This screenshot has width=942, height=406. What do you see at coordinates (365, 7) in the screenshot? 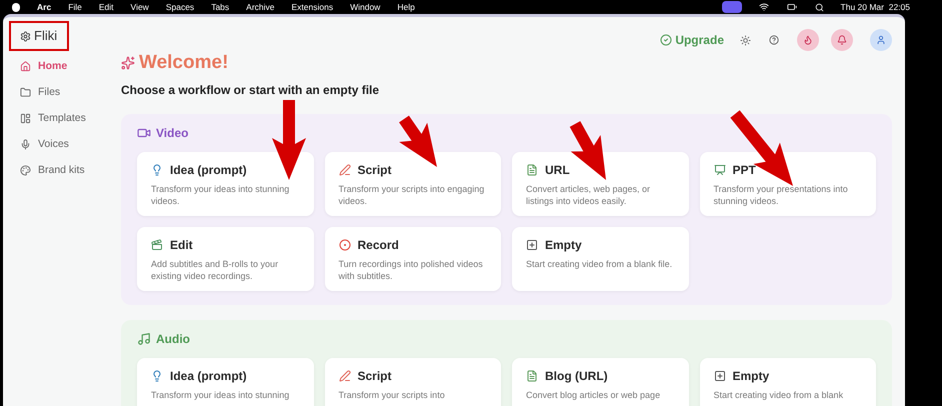
I see `menu-item: Window` at bounding box center [365, 7].